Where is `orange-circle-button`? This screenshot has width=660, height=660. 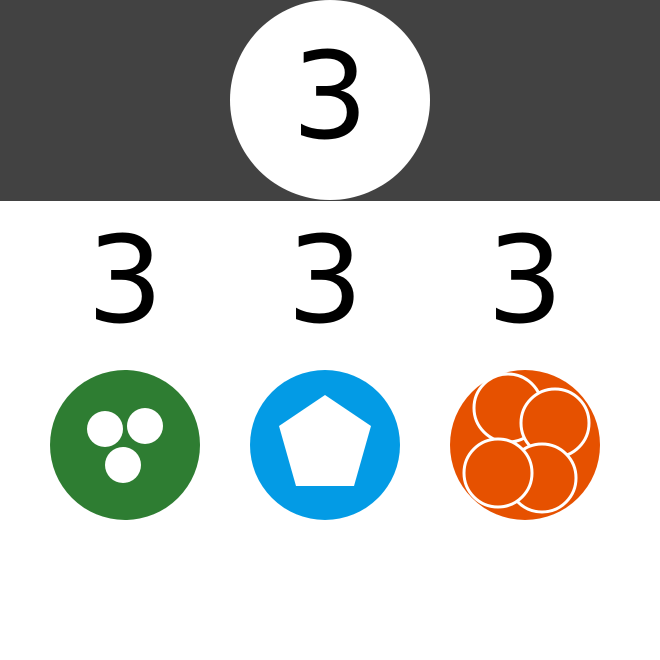
orange-circle-button is located at coordinates (525, 445).